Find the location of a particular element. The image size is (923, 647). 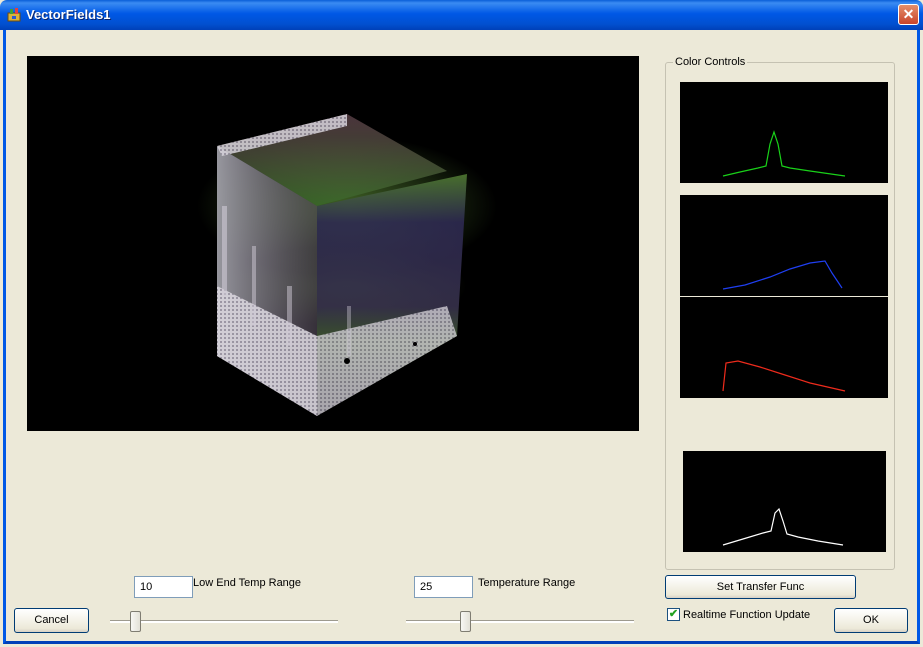

close-button: ✕ is located at coordinates (908, 14).